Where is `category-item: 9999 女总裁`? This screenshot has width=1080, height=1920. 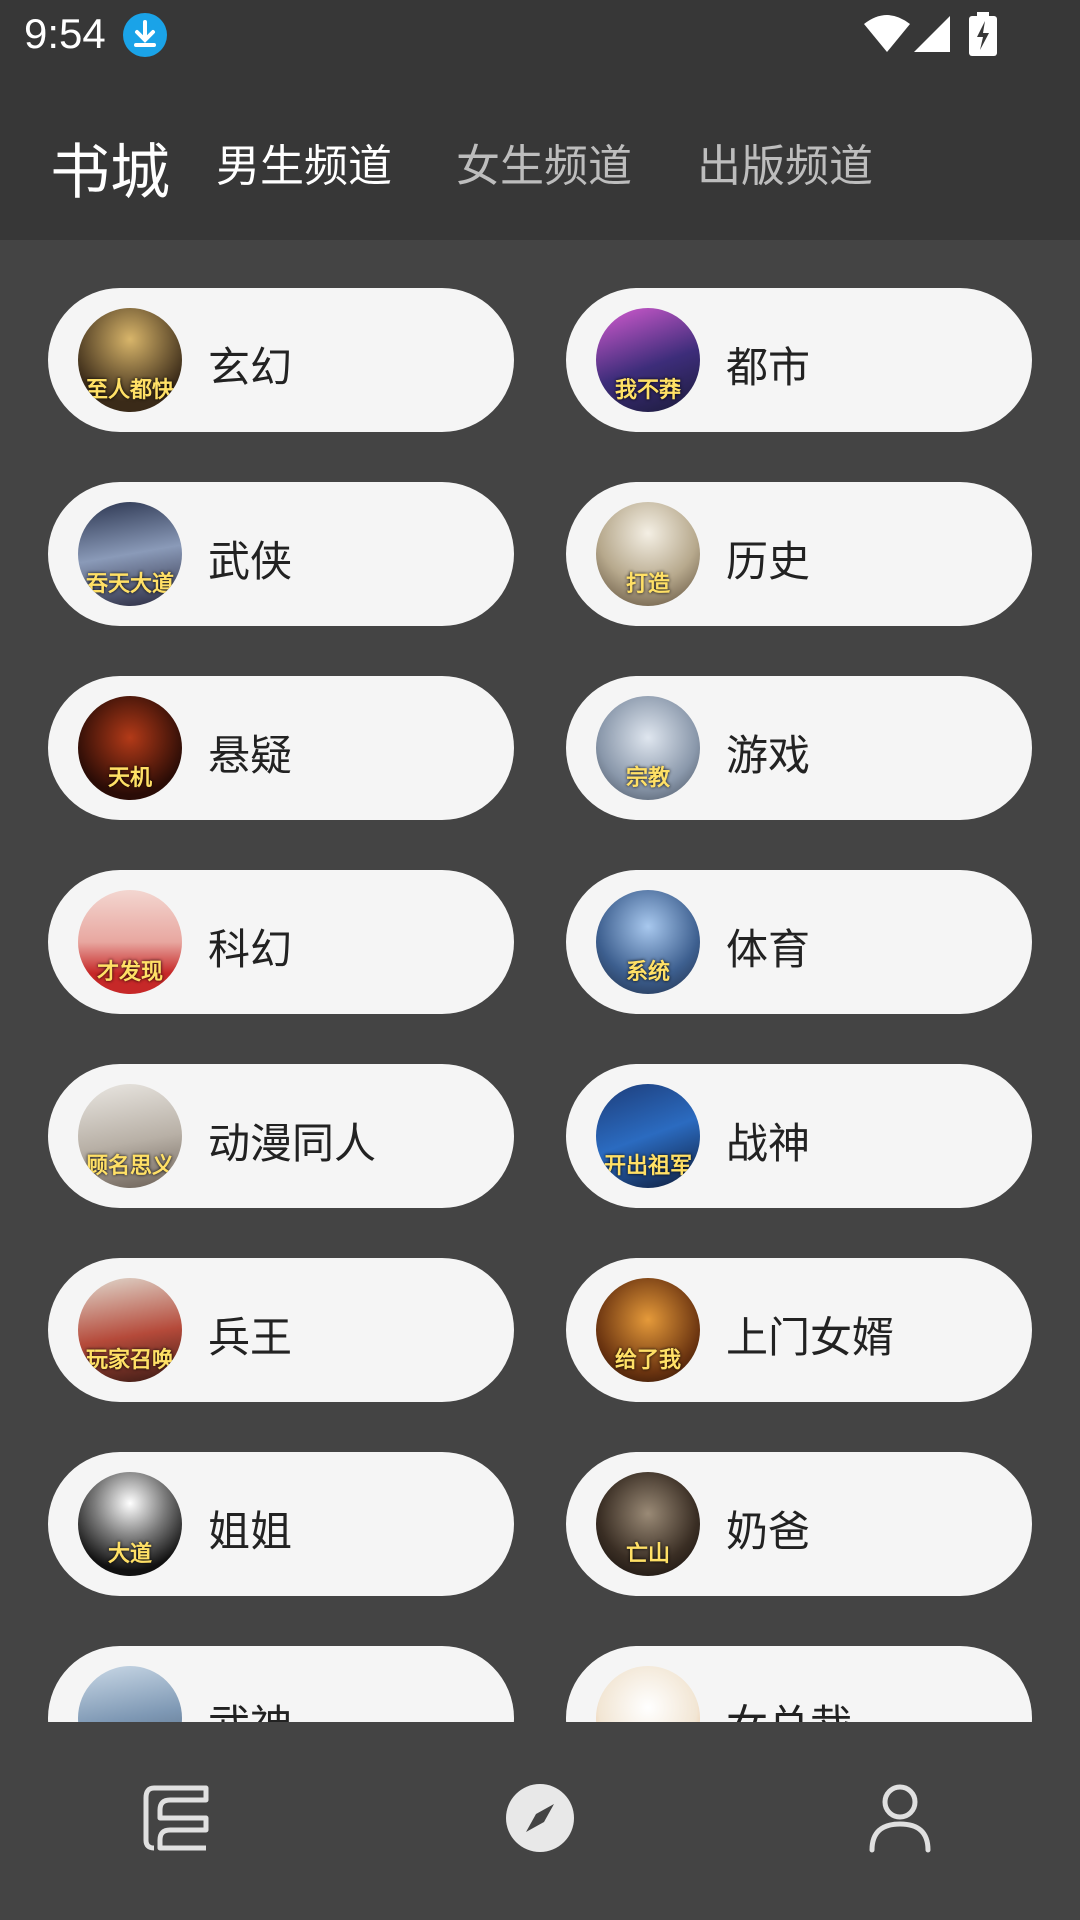 category-item: 9999 女总裁 is located at coordinates (799, 1684).